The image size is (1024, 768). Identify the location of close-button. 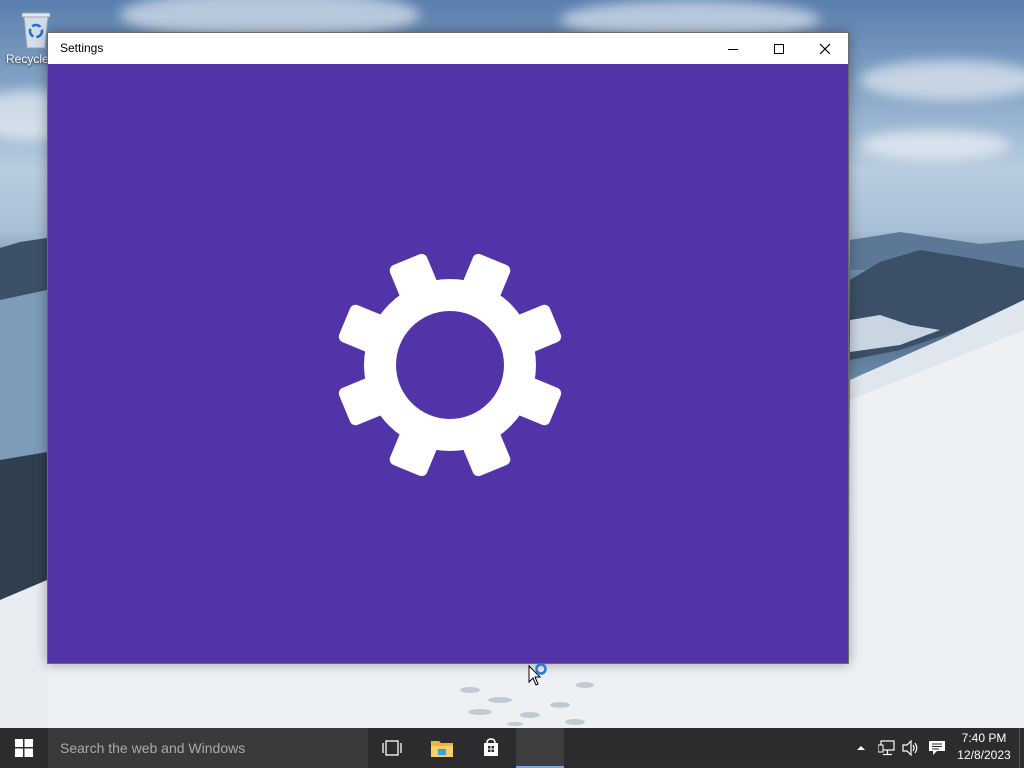
(825, 48).